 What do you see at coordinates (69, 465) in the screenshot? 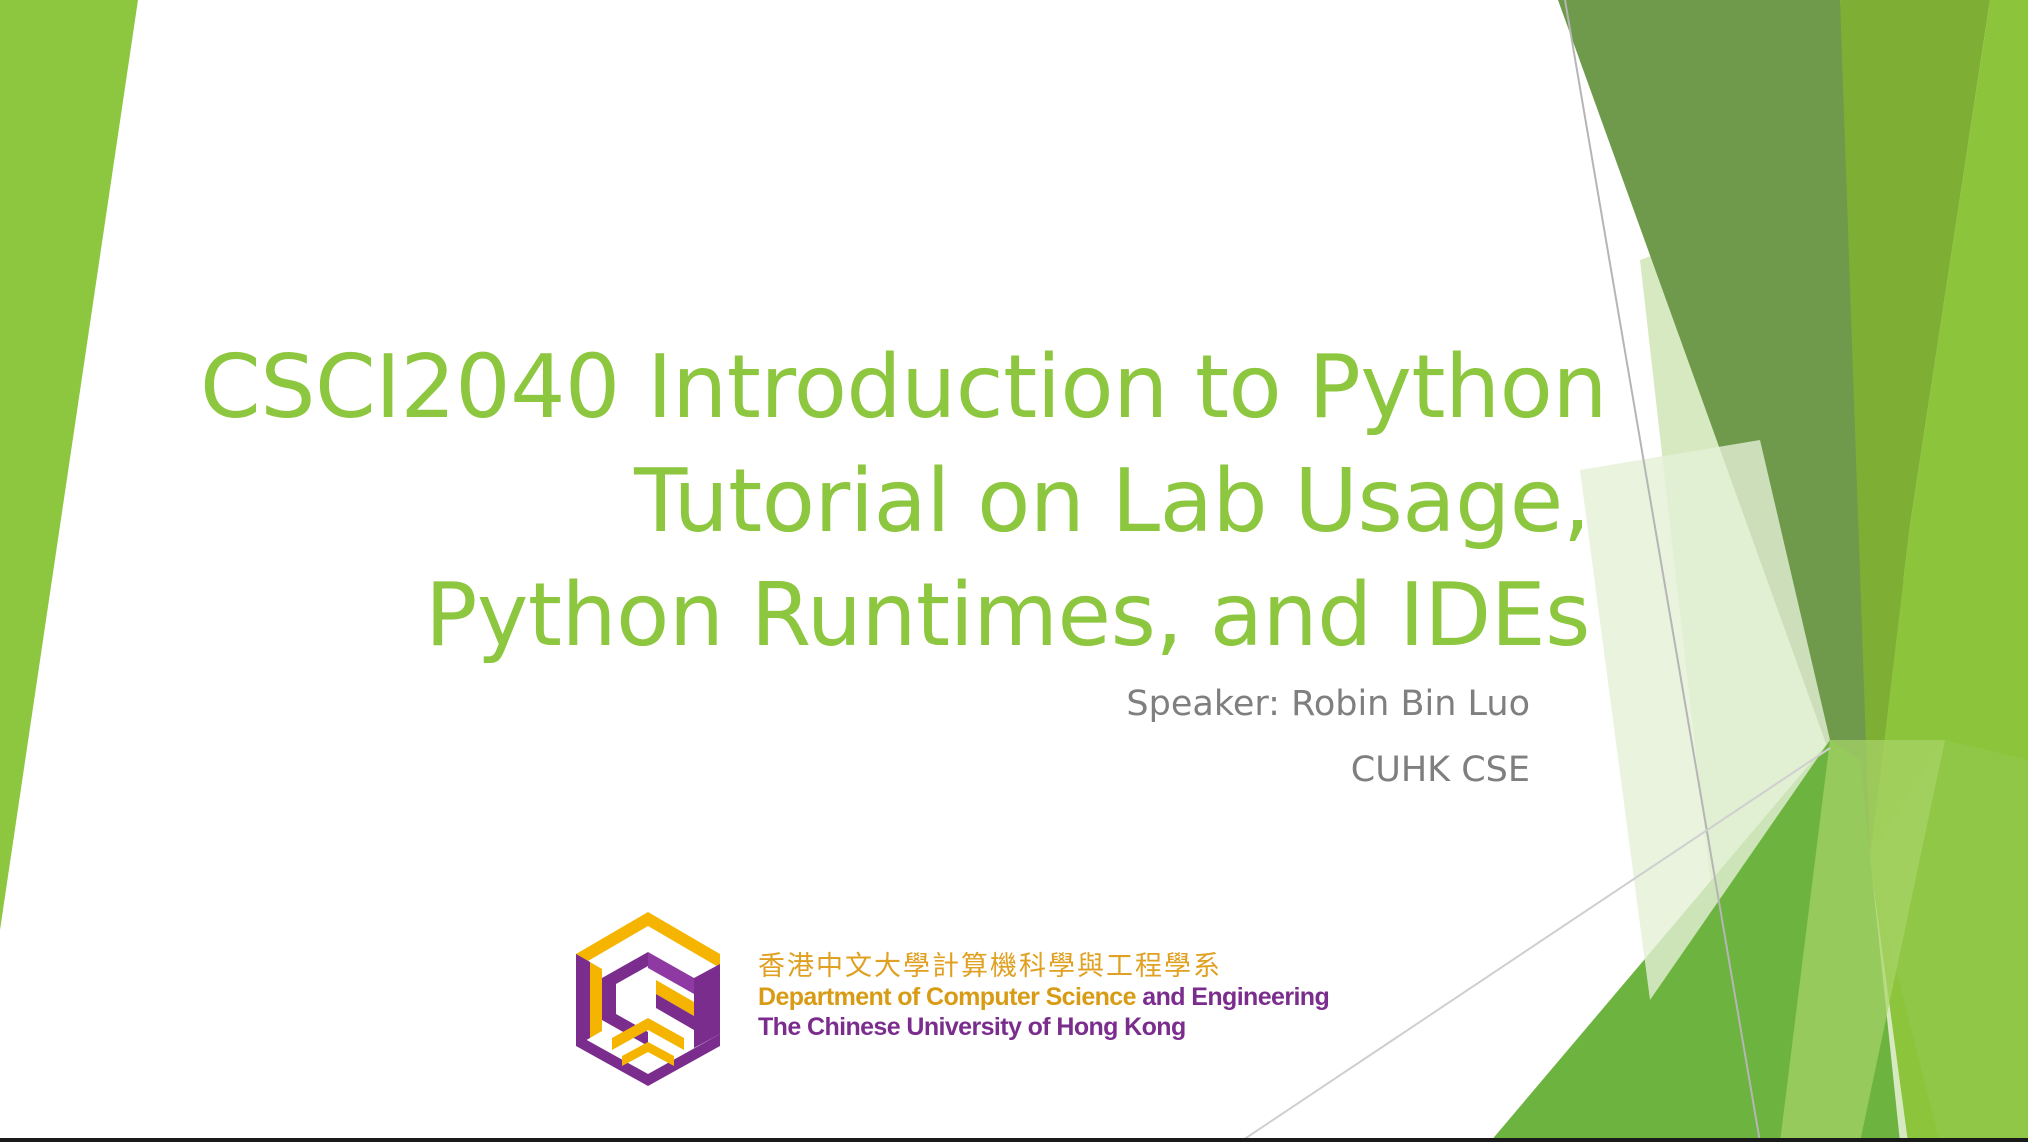
I see `left-green-shape` at bounding box center [69, 465].